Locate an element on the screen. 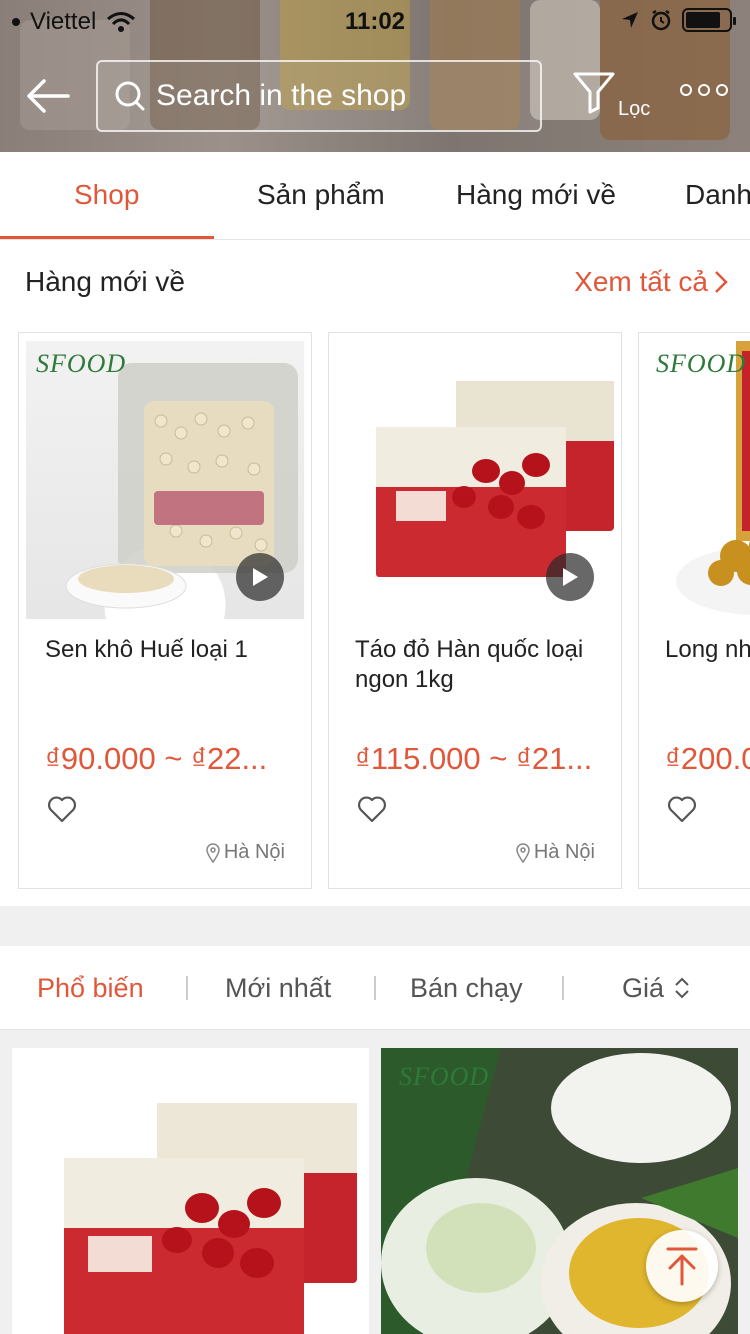  sort-price: Giá is located at coordinates (656, 988).